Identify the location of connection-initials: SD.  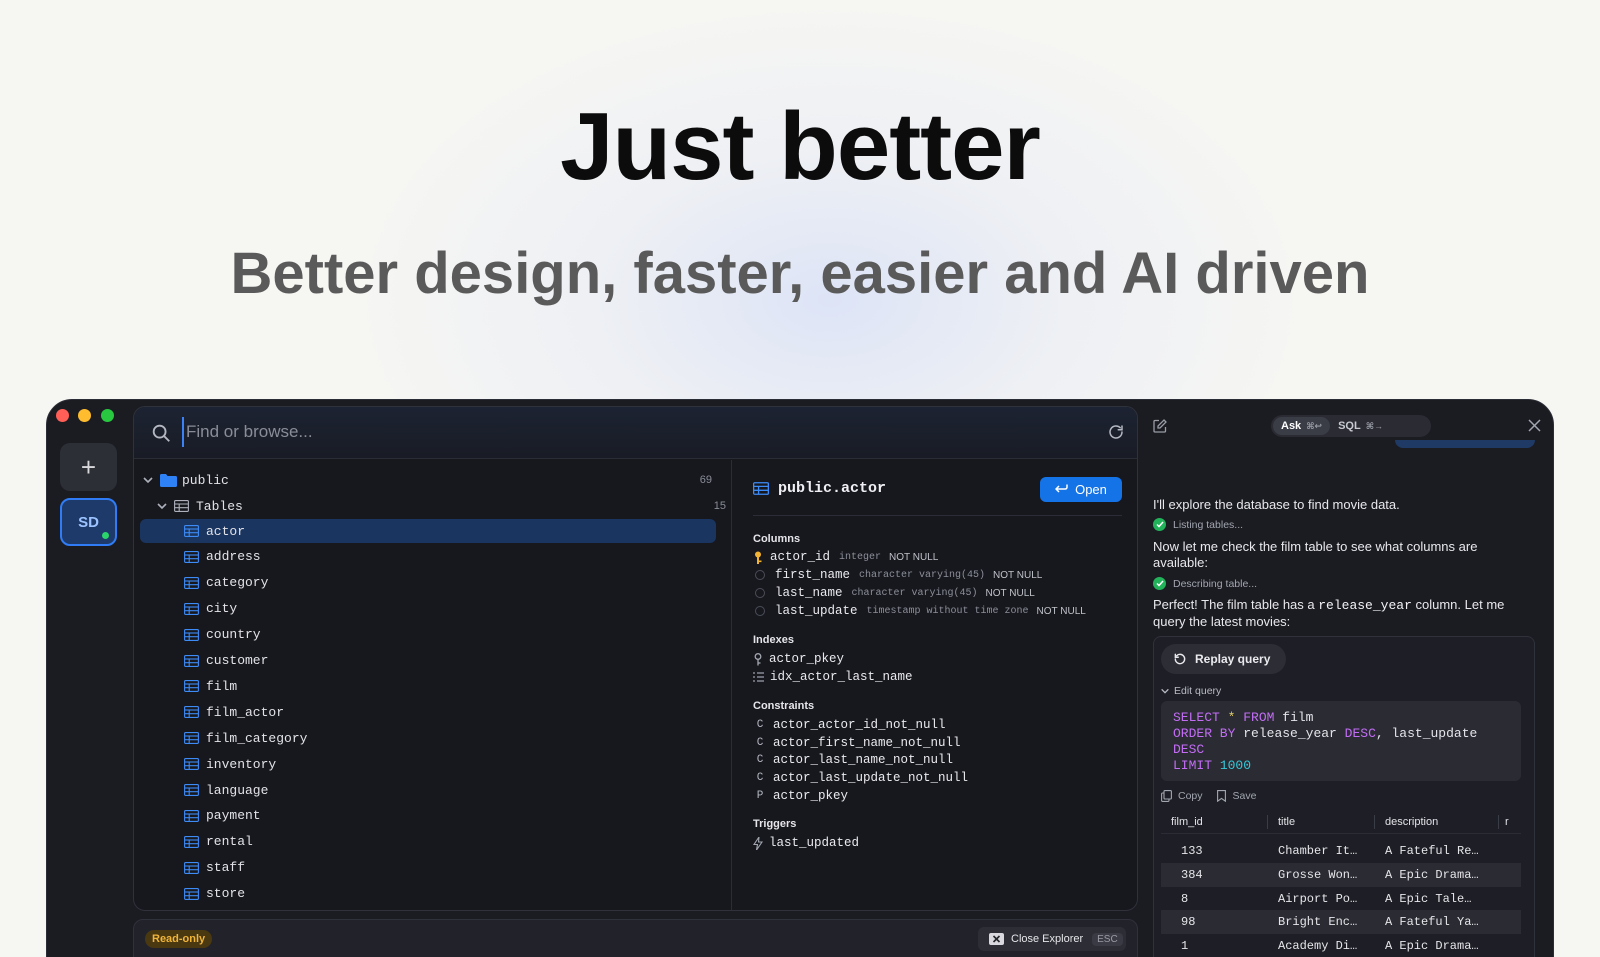
(88, 522).